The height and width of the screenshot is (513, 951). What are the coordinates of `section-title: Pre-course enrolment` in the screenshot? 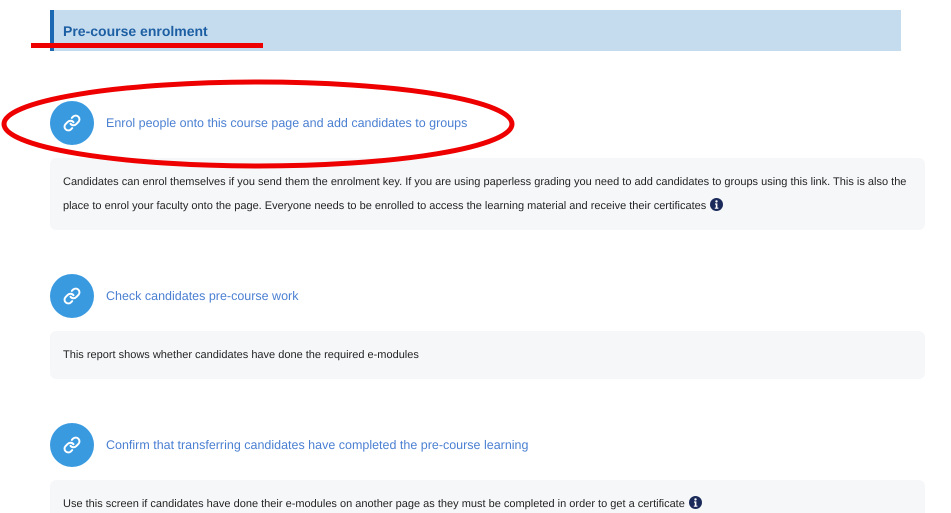 It's located at (135, 30).